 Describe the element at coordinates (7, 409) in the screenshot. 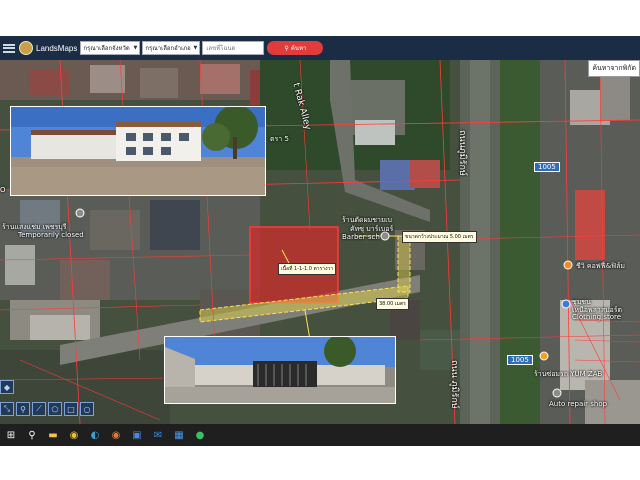

I see `ruler-icon: ⤡` at that location.